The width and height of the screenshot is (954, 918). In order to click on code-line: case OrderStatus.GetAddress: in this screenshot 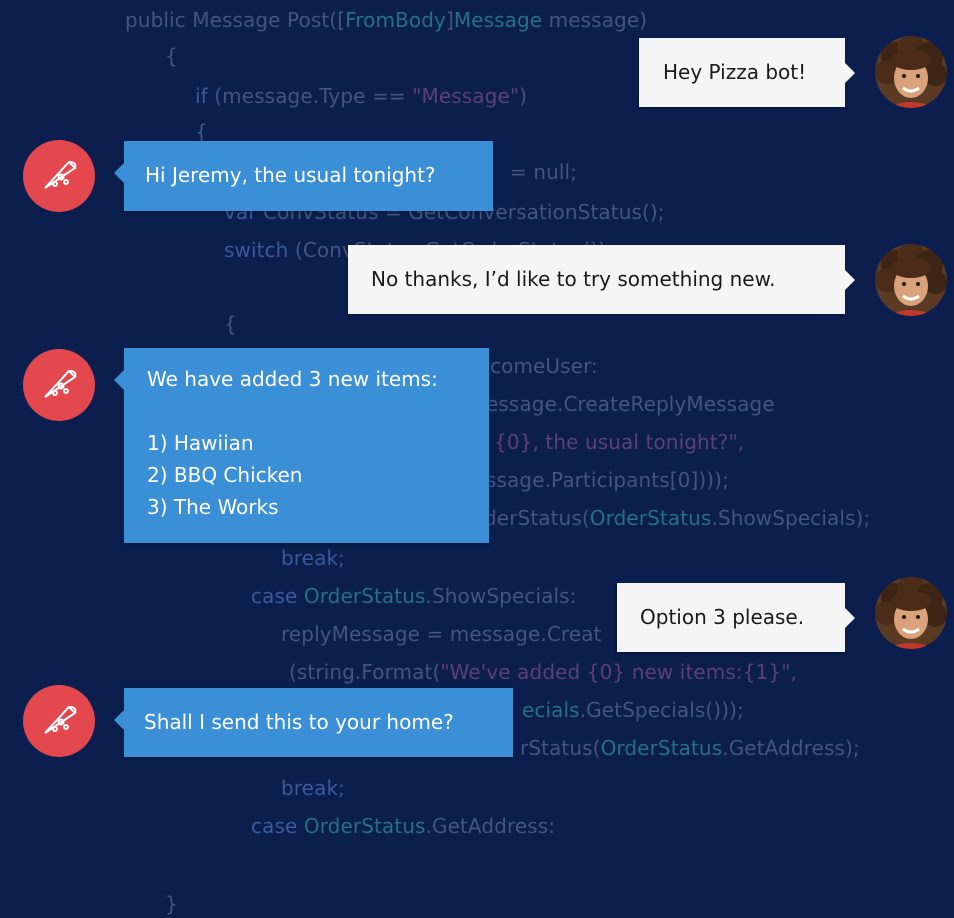, I will do `click(403, 826)`.